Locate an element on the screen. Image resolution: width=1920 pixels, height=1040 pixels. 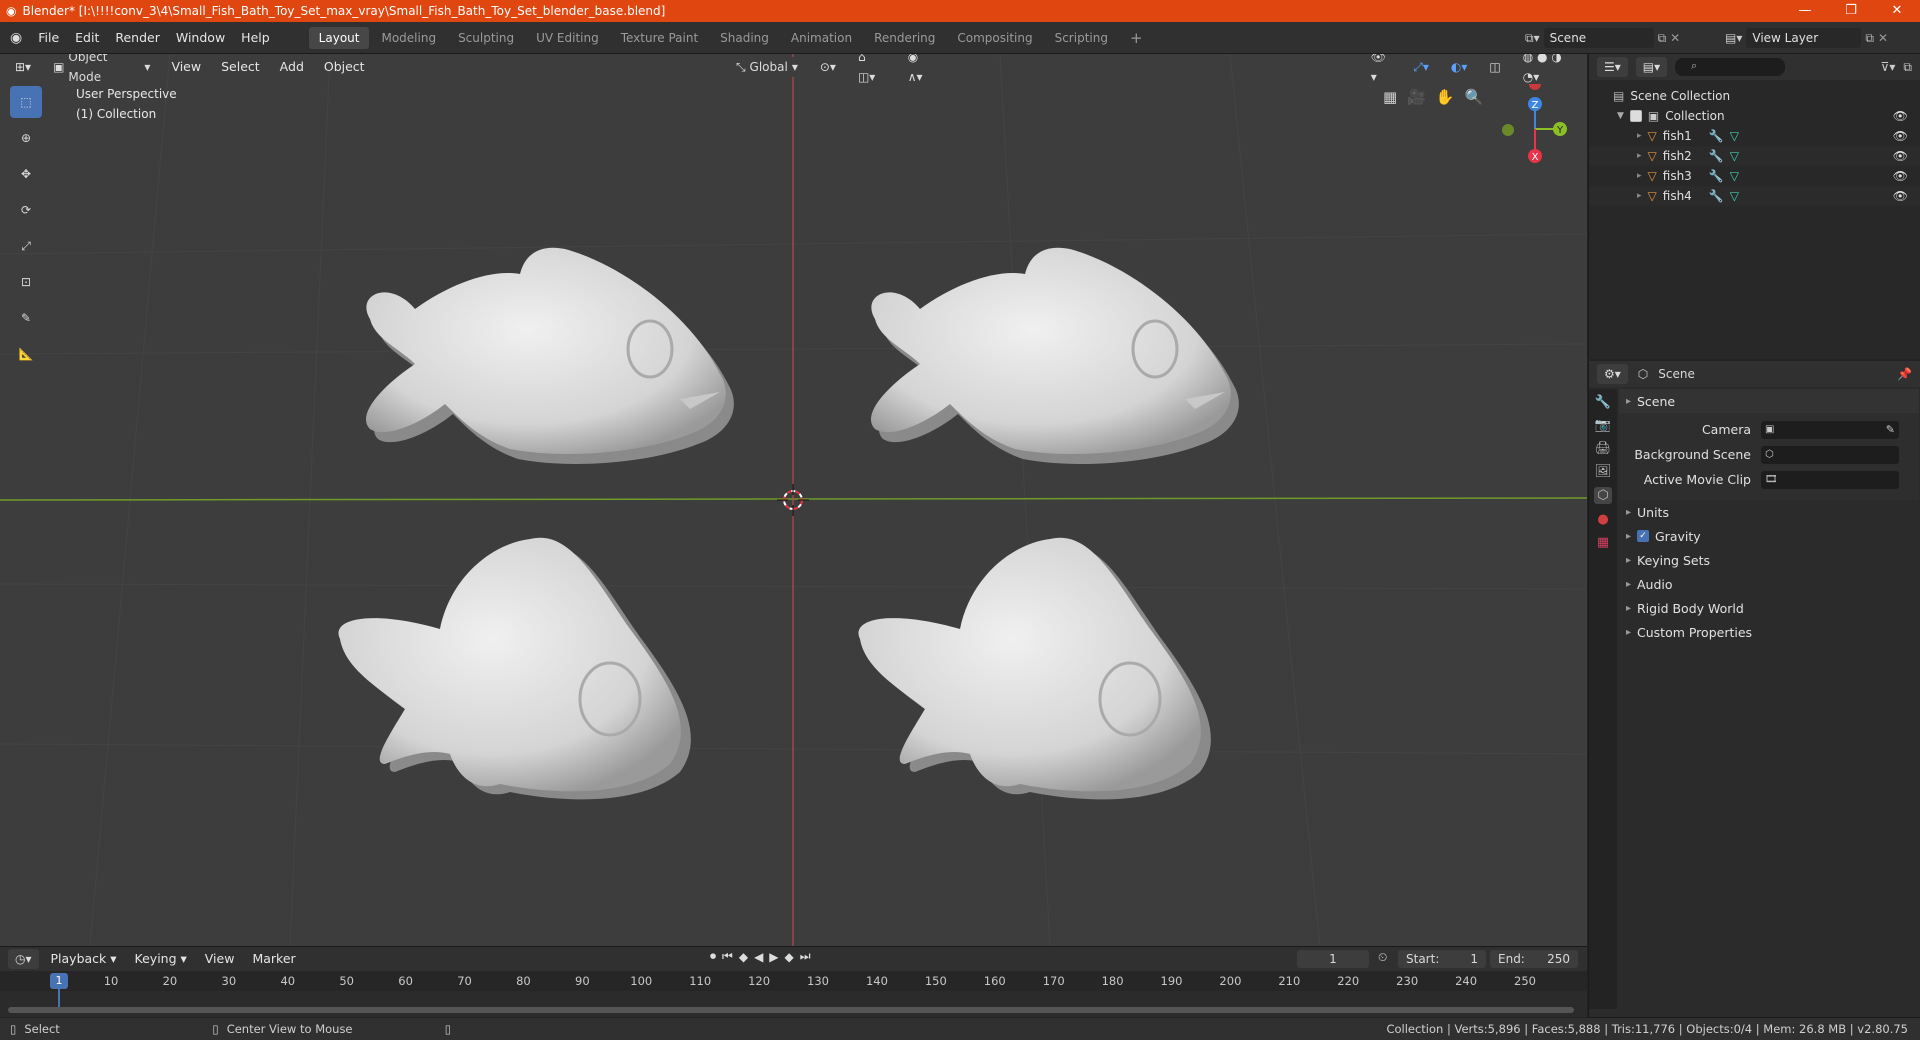
active-movie-clip-field: 🎞 is located at coordinates (1830, 479).